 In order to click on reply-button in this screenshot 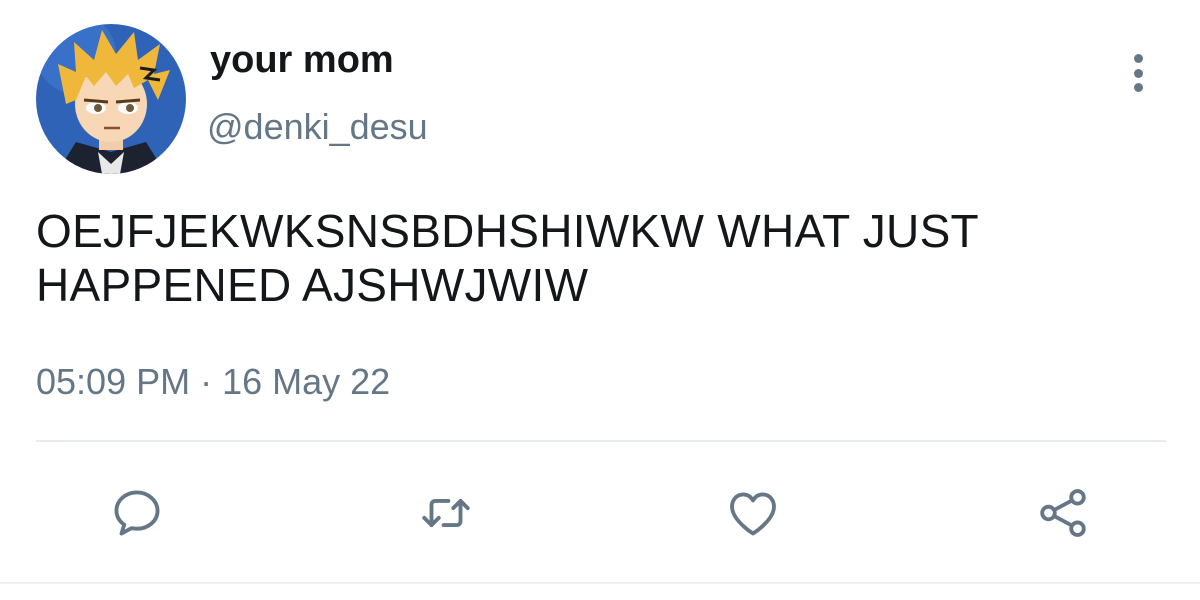, I will do `click(137, 513)`.